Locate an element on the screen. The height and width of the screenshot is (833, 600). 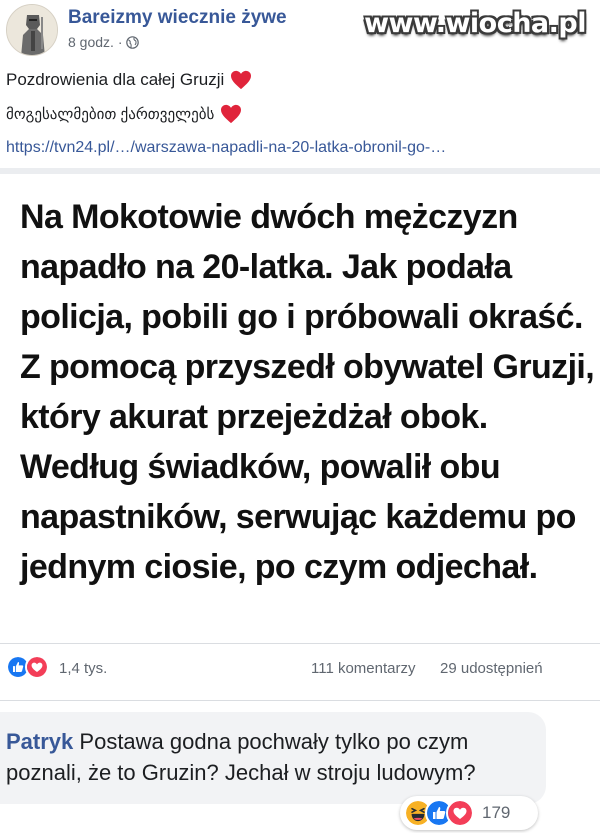
comment-reactions: 179 is located at coordinates (469, 813).